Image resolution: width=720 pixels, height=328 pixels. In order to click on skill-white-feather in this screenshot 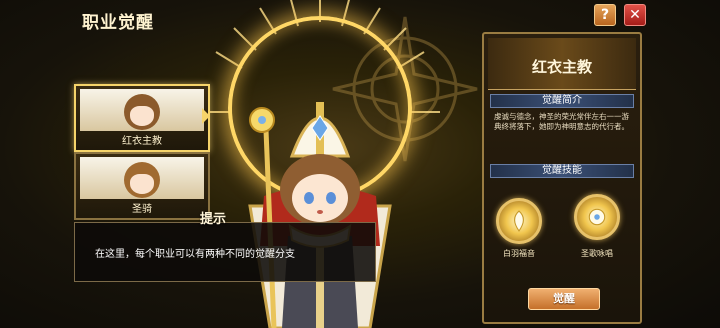, I will do `click(519, 221)`.